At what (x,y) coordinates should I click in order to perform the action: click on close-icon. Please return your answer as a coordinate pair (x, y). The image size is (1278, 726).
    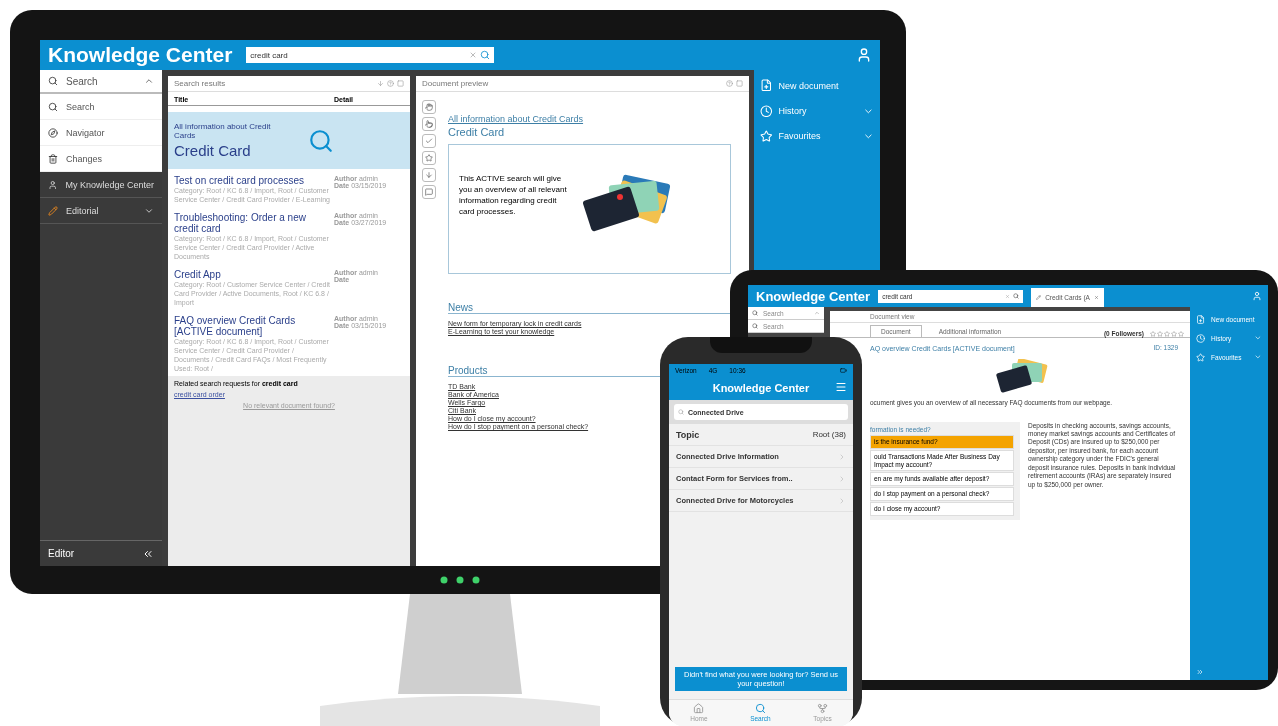
    Looking at the image, I should click on (1096, 297).